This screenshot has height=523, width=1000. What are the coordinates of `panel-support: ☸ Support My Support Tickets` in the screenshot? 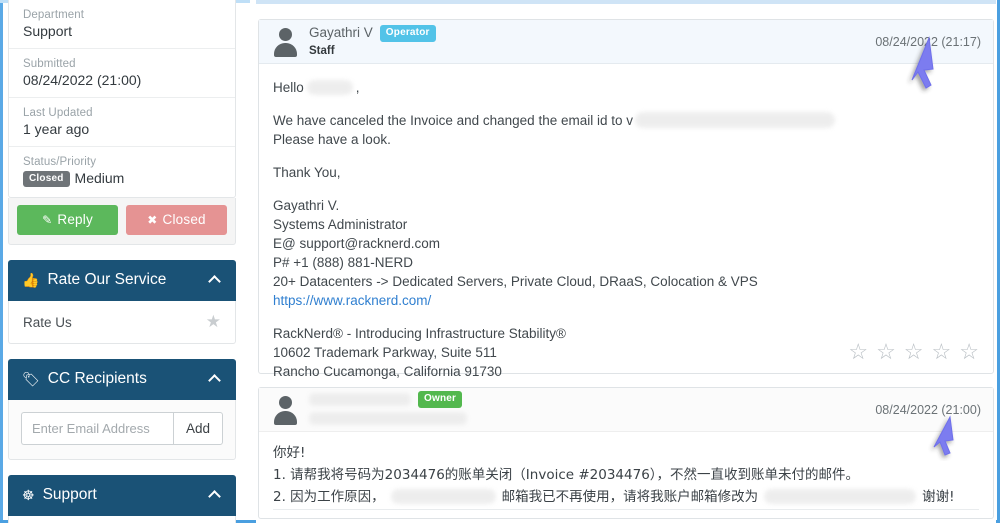 It's located at (122, 499).